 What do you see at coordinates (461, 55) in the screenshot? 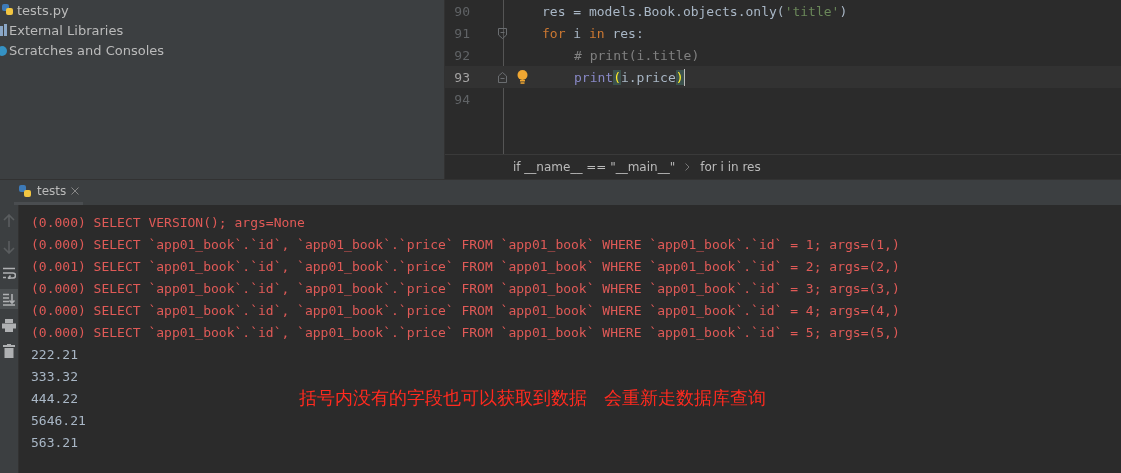
I see `line-number: 92` at bounding box center [461, 55].